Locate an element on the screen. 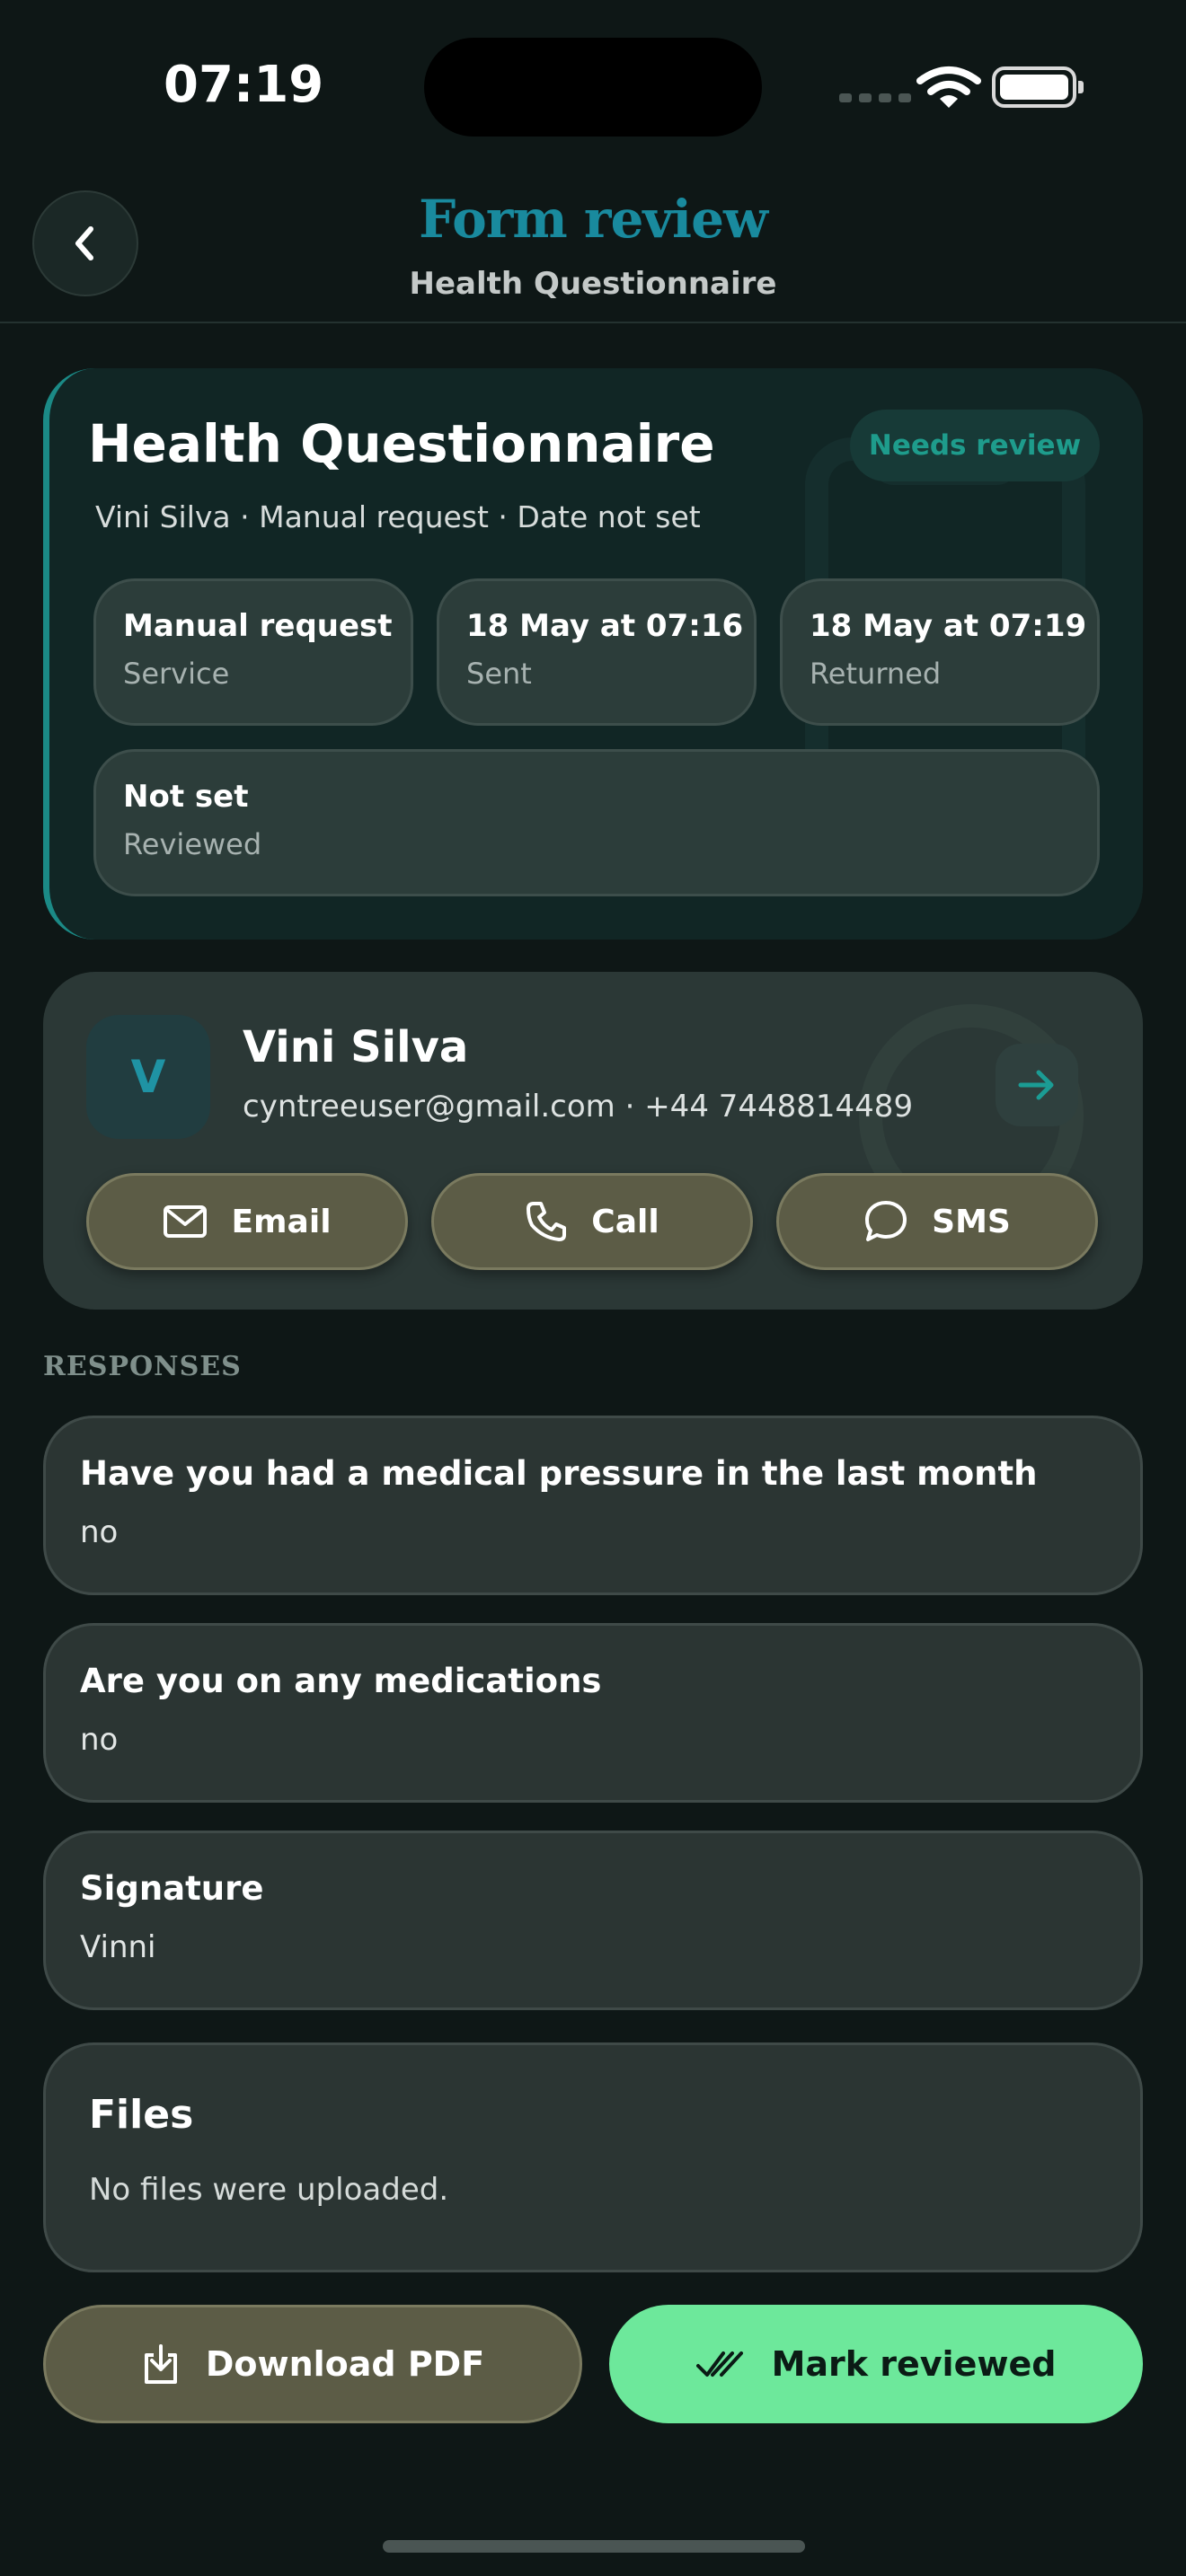 This screenshot has width=1186, height=2576. dynamic-island is located at coordinates (593, 87).